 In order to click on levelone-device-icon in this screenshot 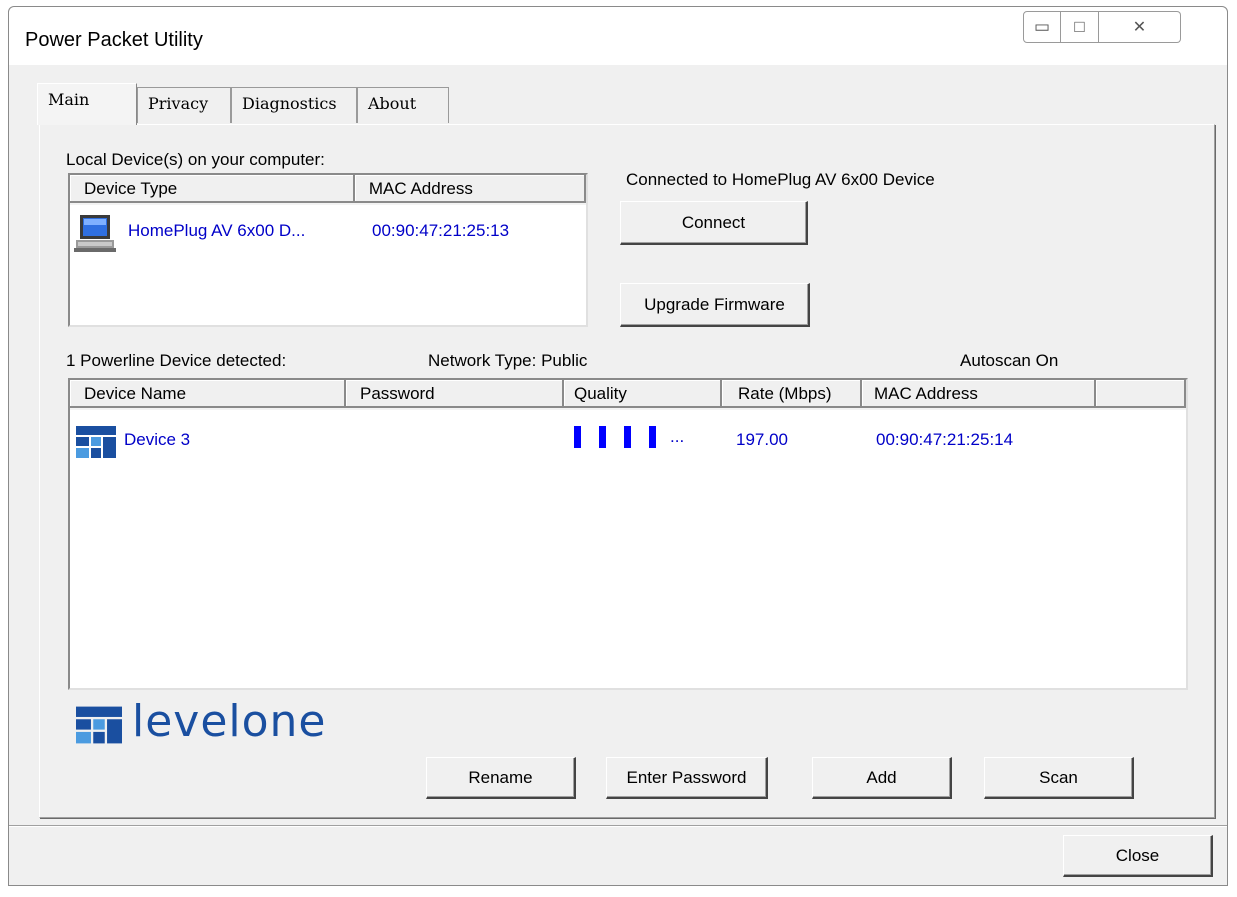, I will do `click(96, 442)`.